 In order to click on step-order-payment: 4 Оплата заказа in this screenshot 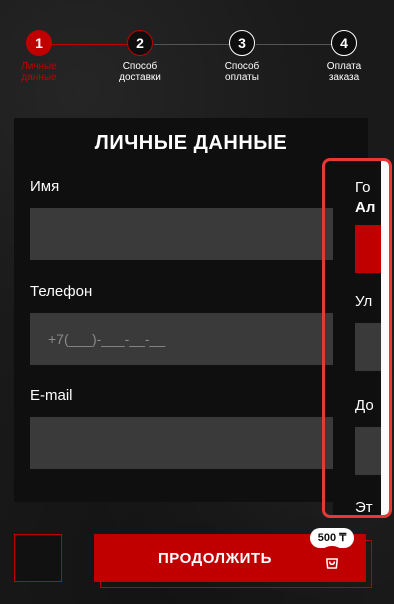, I will do `click(344, 56)`.